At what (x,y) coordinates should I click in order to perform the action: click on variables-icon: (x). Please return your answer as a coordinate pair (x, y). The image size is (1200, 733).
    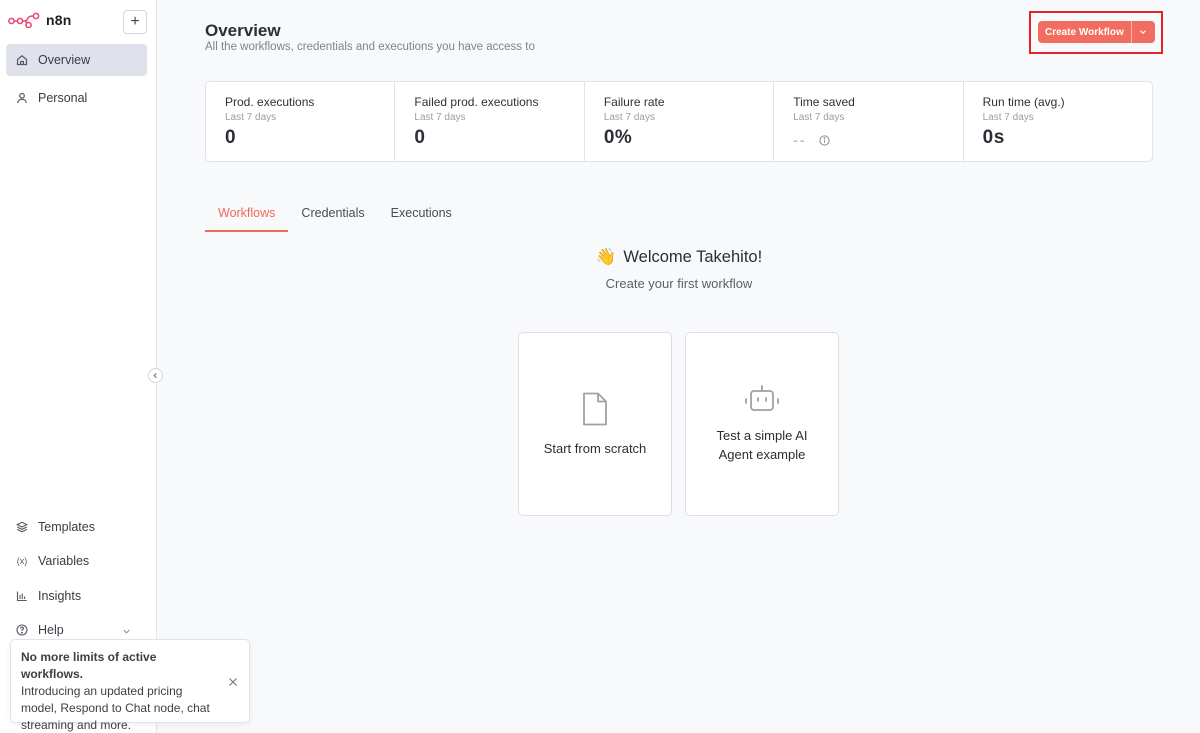
    Looking at the image, I should click on (22, 561).